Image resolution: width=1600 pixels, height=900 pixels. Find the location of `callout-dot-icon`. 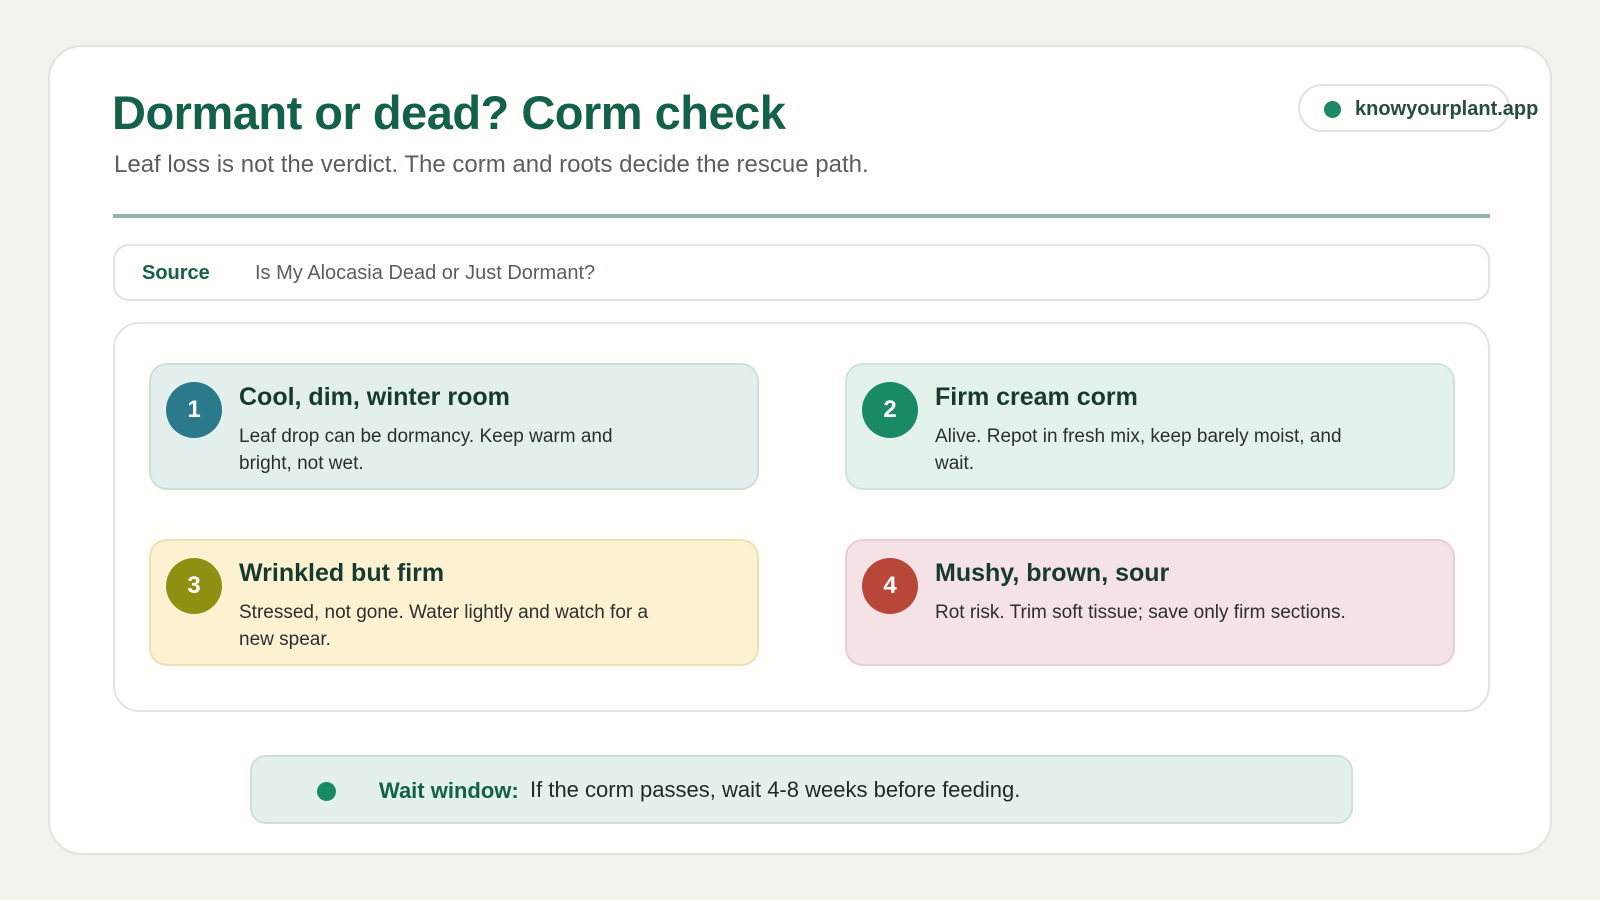

callout-dot-icon is located at coordinates (326, 791).